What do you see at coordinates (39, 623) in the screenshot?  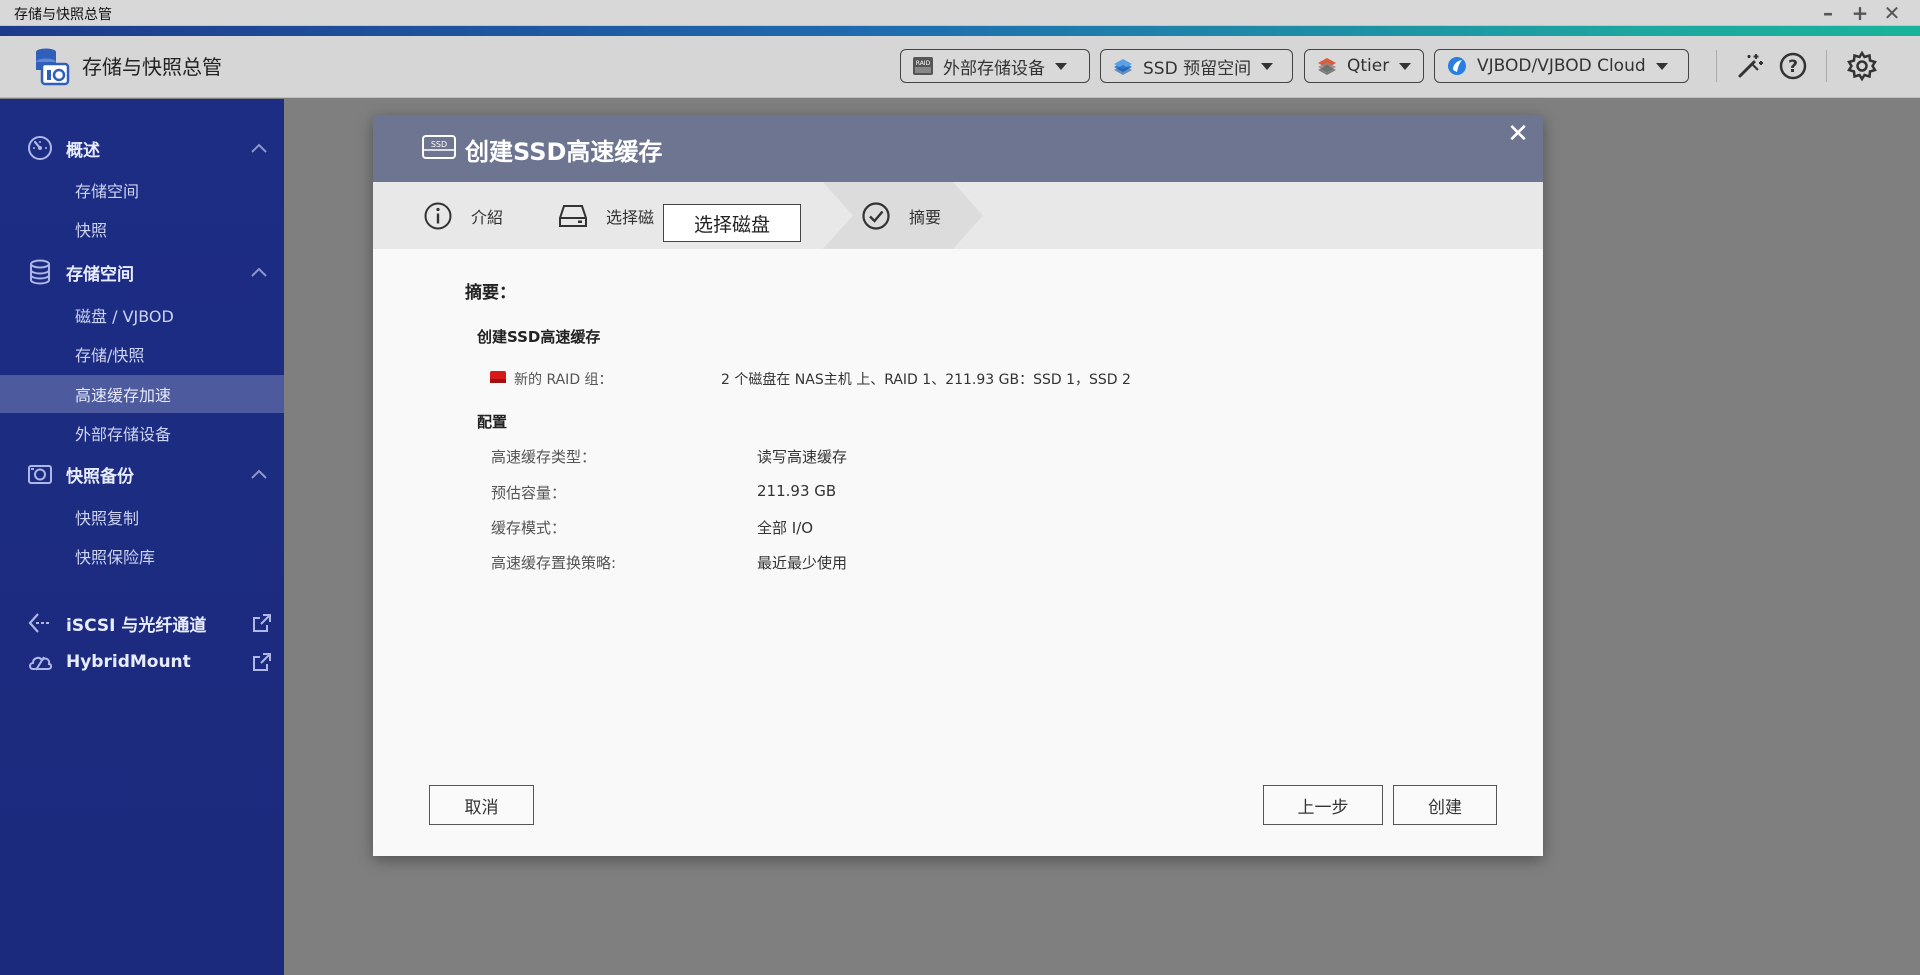 I see `iscsi-connection-icon` at bounding box center [39, 623].